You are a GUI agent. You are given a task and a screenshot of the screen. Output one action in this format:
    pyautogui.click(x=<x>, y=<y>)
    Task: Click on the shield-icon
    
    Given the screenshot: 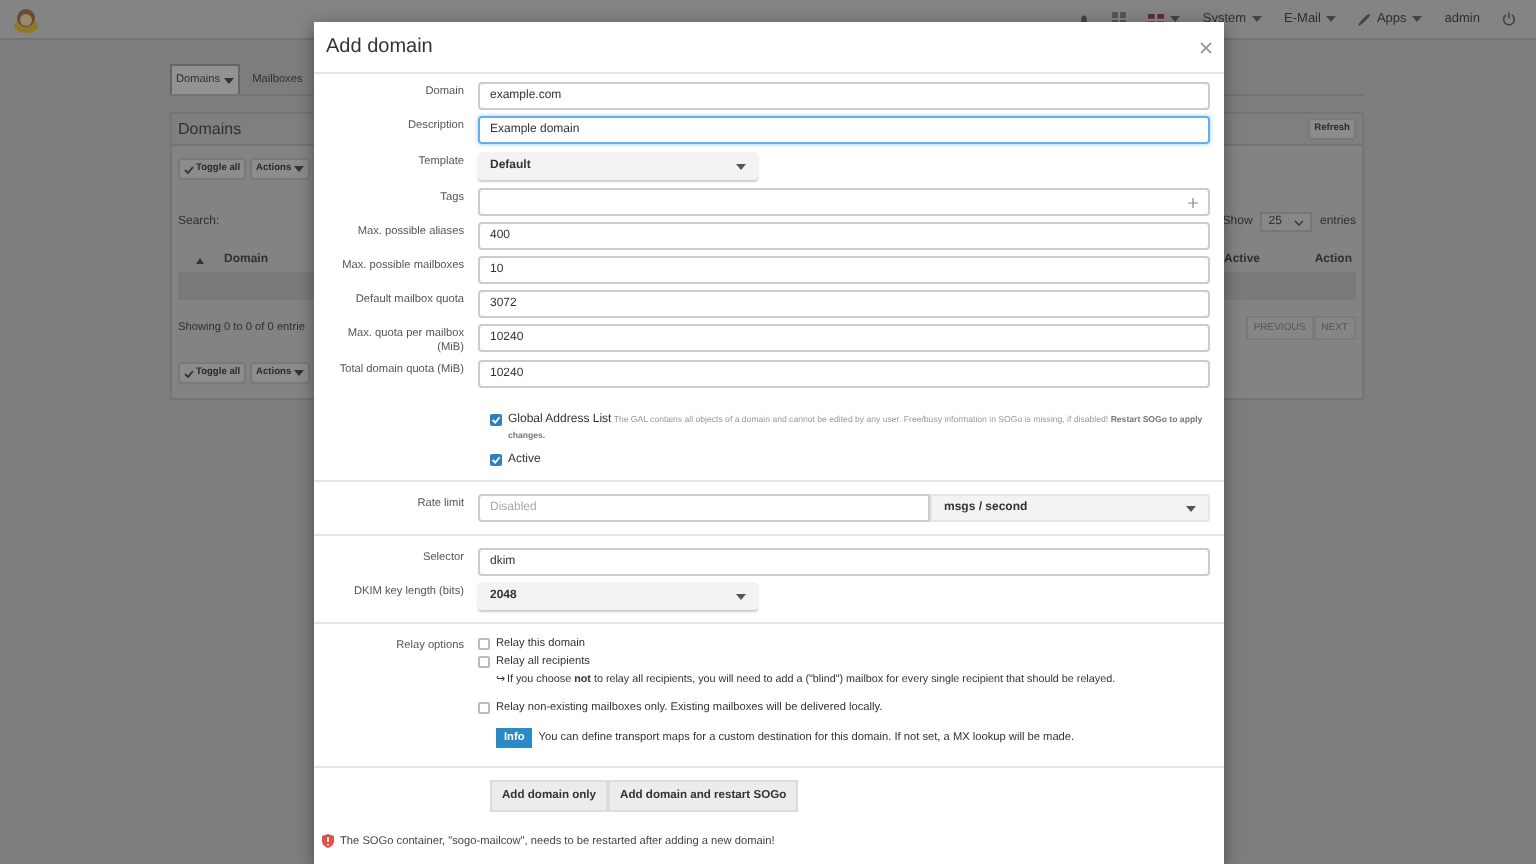 What is the action you would take?
    pyautogui.click(x=328, y=841)
    